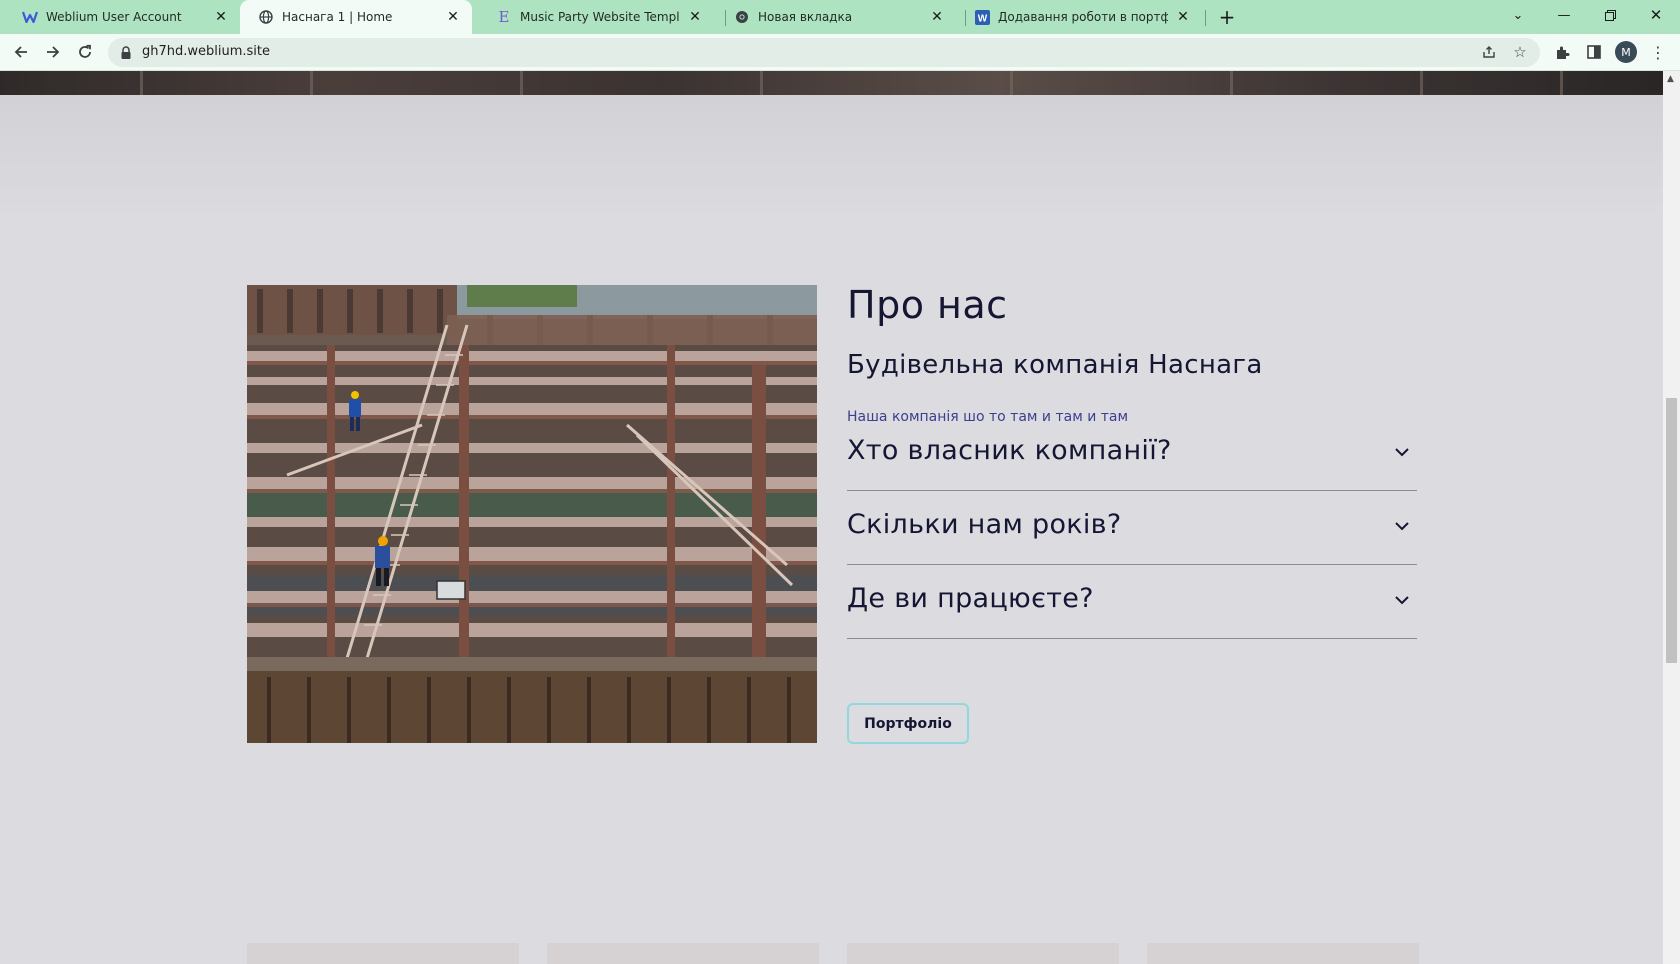 The height and width of the screenshot is (964, 1680). I want to click on tab-portfolio-doc: W Додавання роботи в портфоліо ✕, so click(1079, 17).